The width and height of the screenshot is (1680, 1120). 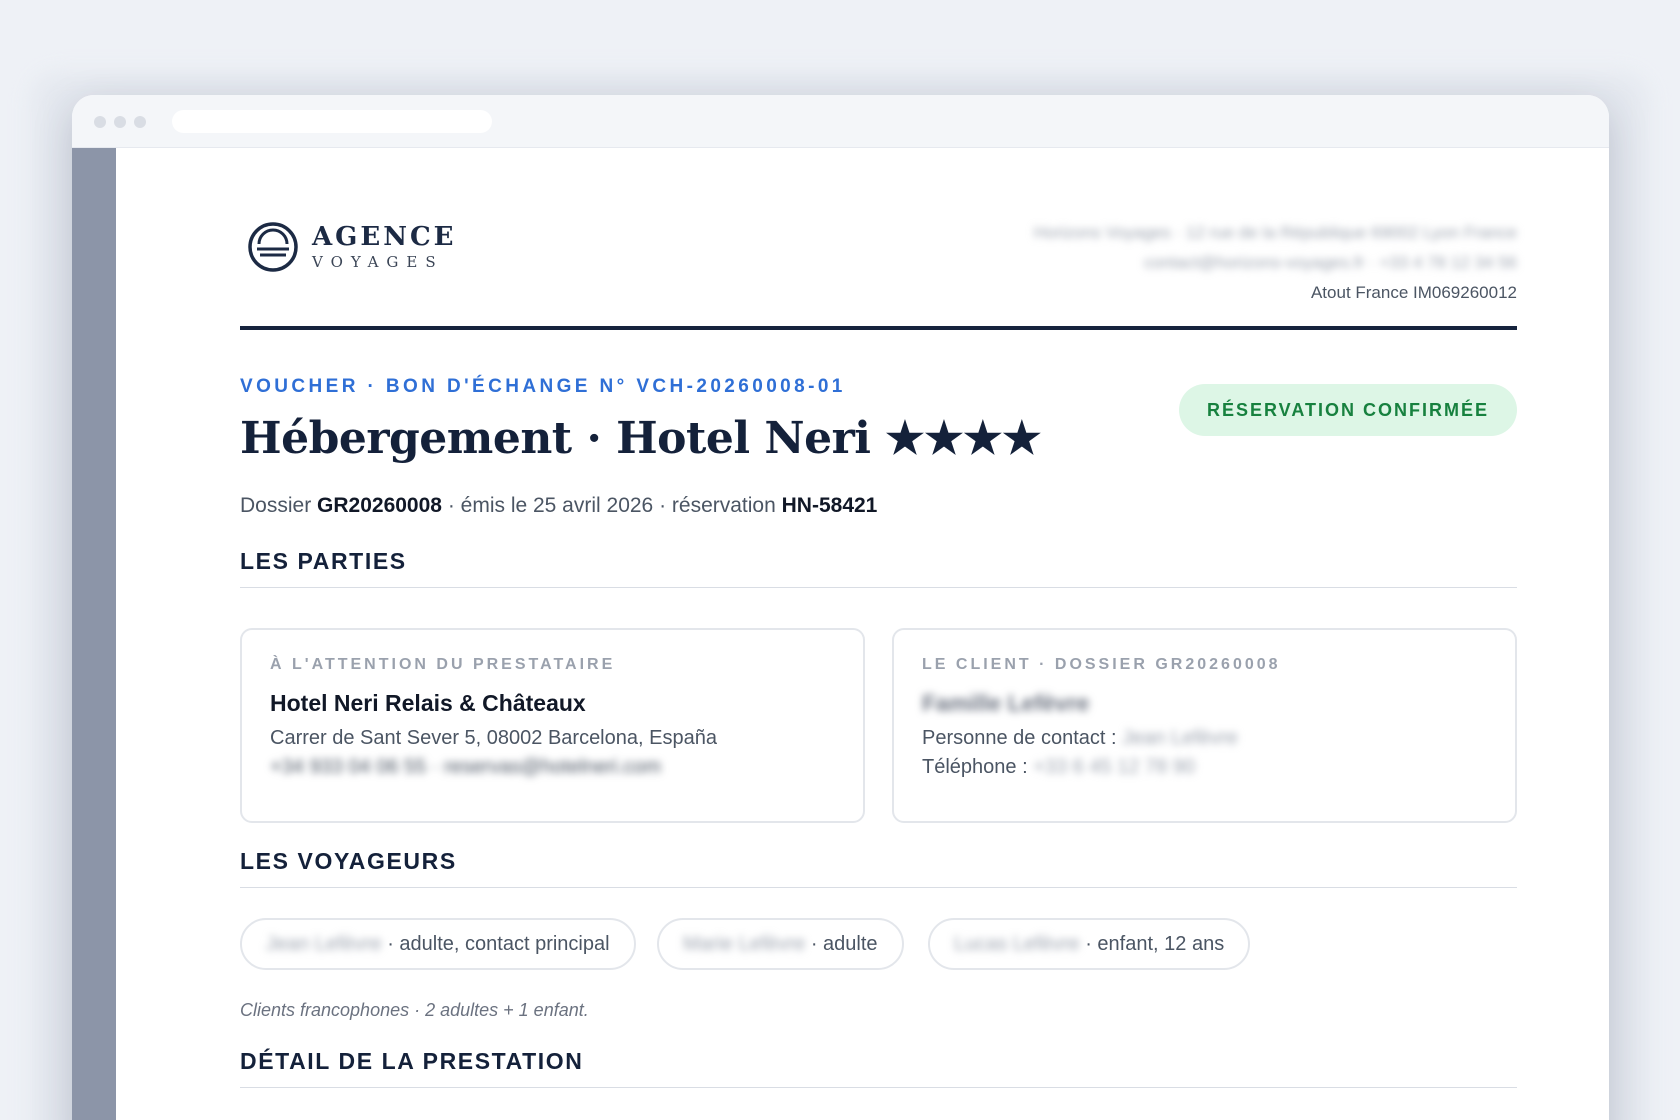 I want to click on traveller-chip: Lucas Lefèvre · enfant, 12 ans, so click(x=1089, y=944).